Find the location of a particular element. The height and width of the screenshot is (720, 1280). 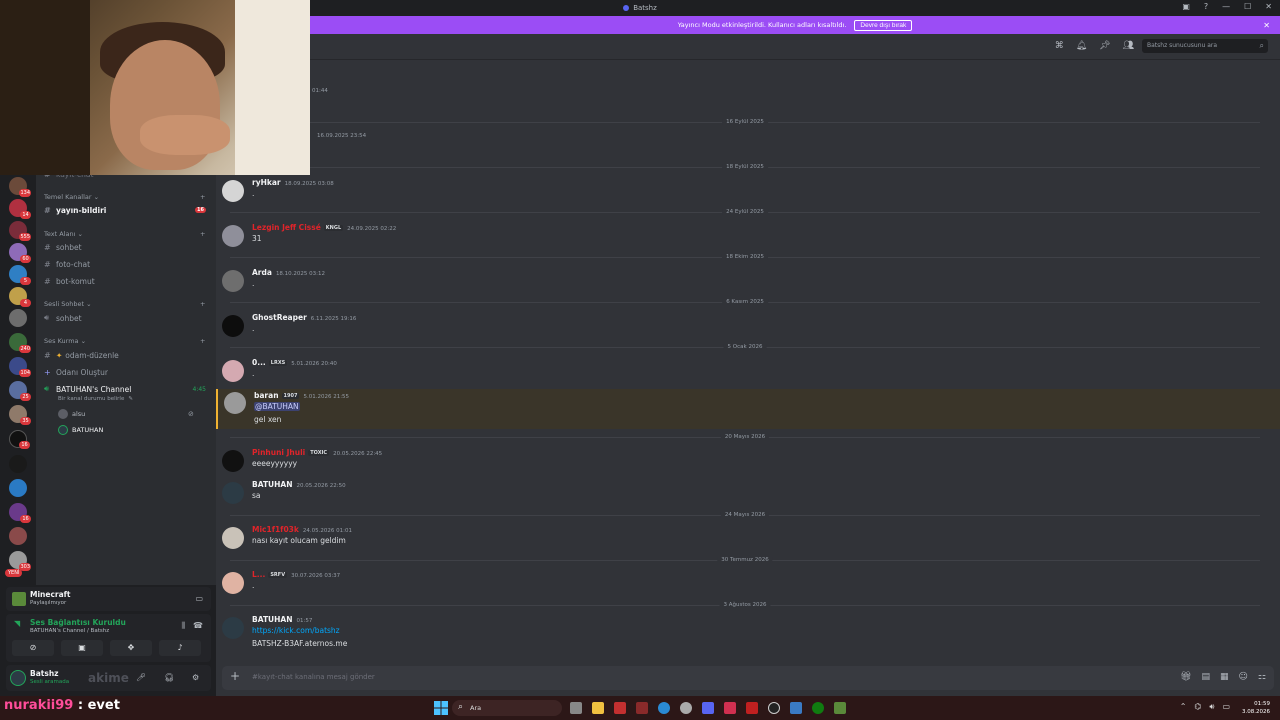

discord-taskbar-icon is located at coordinates (708, 708).